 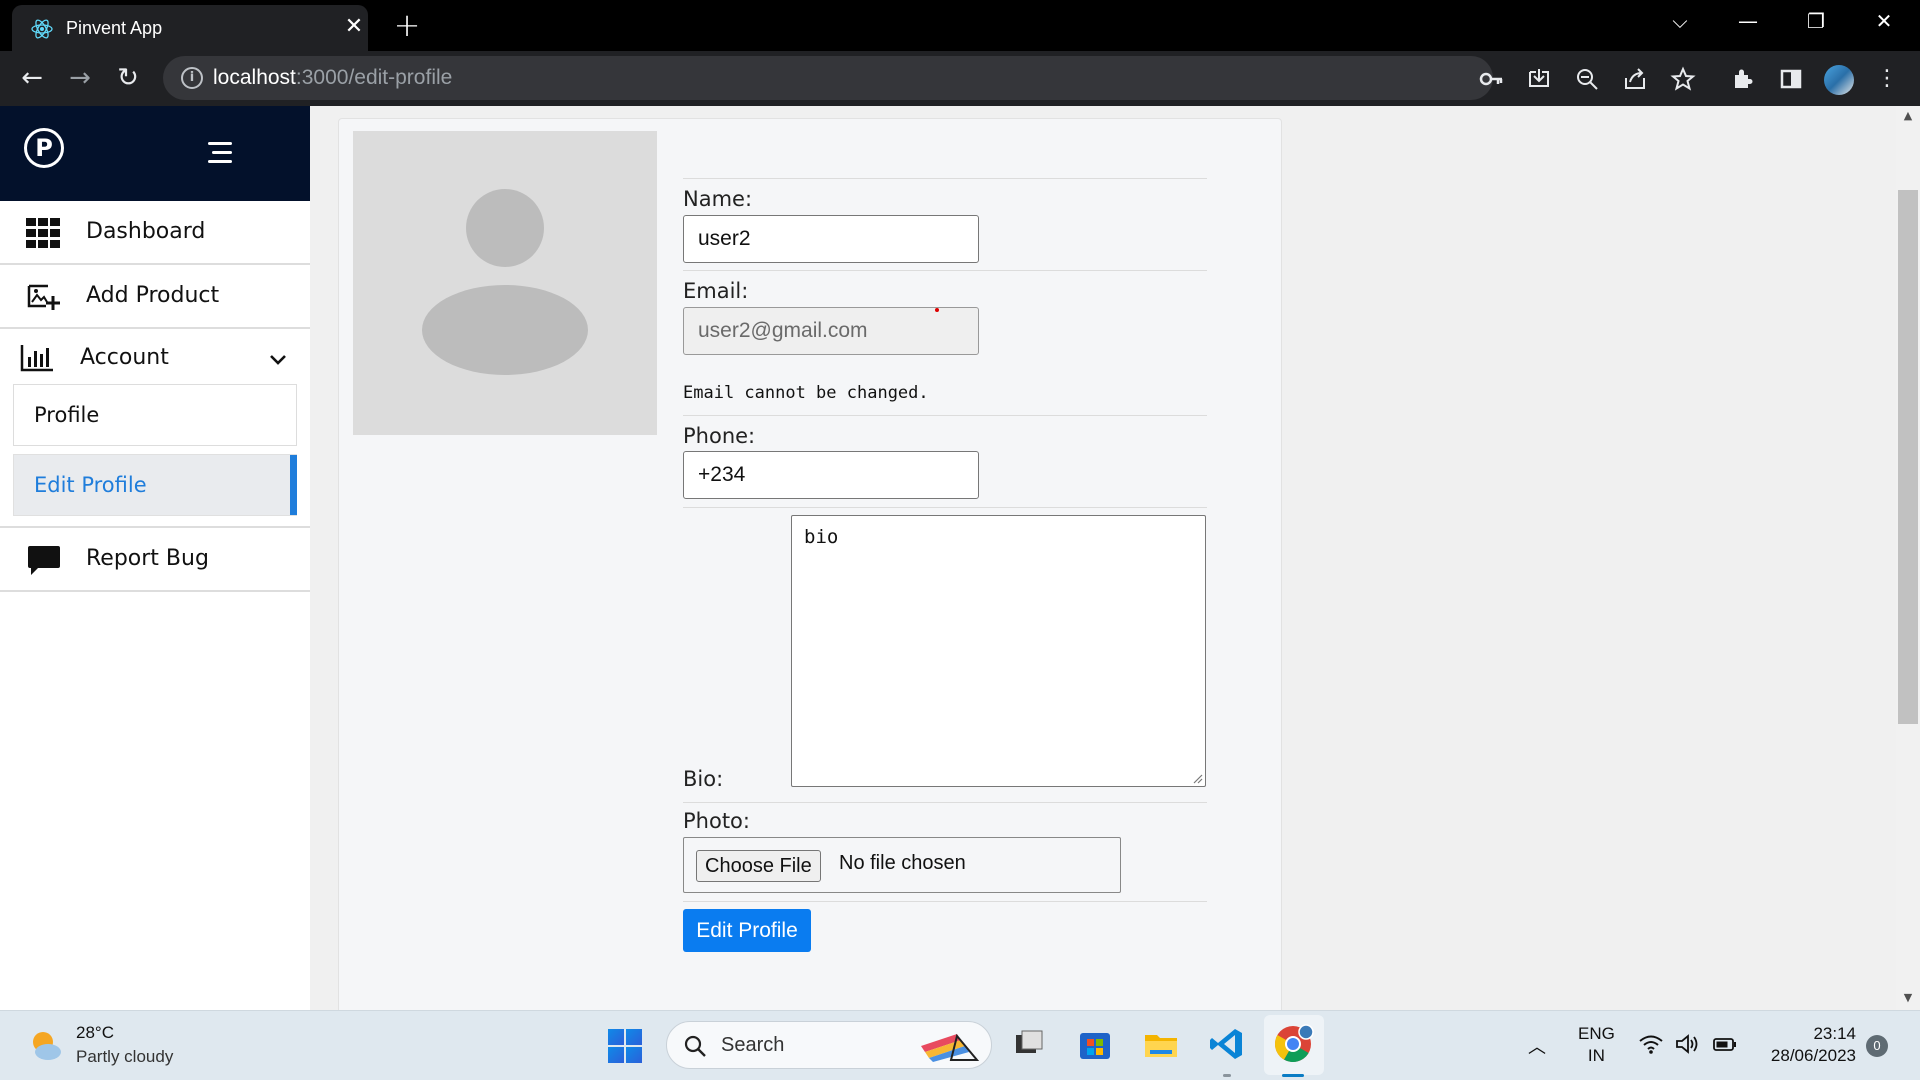 What do you see at coordinates (36, 358) in the screenshot?
I see `bar-chart-icon` at bounding box center [36, 358].